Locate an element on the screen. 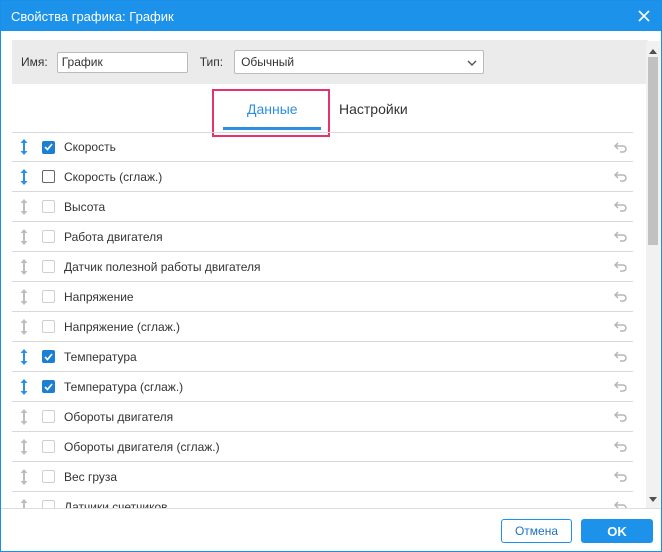  scroll-up-arrow-icon is located at coordinates (653, 50).